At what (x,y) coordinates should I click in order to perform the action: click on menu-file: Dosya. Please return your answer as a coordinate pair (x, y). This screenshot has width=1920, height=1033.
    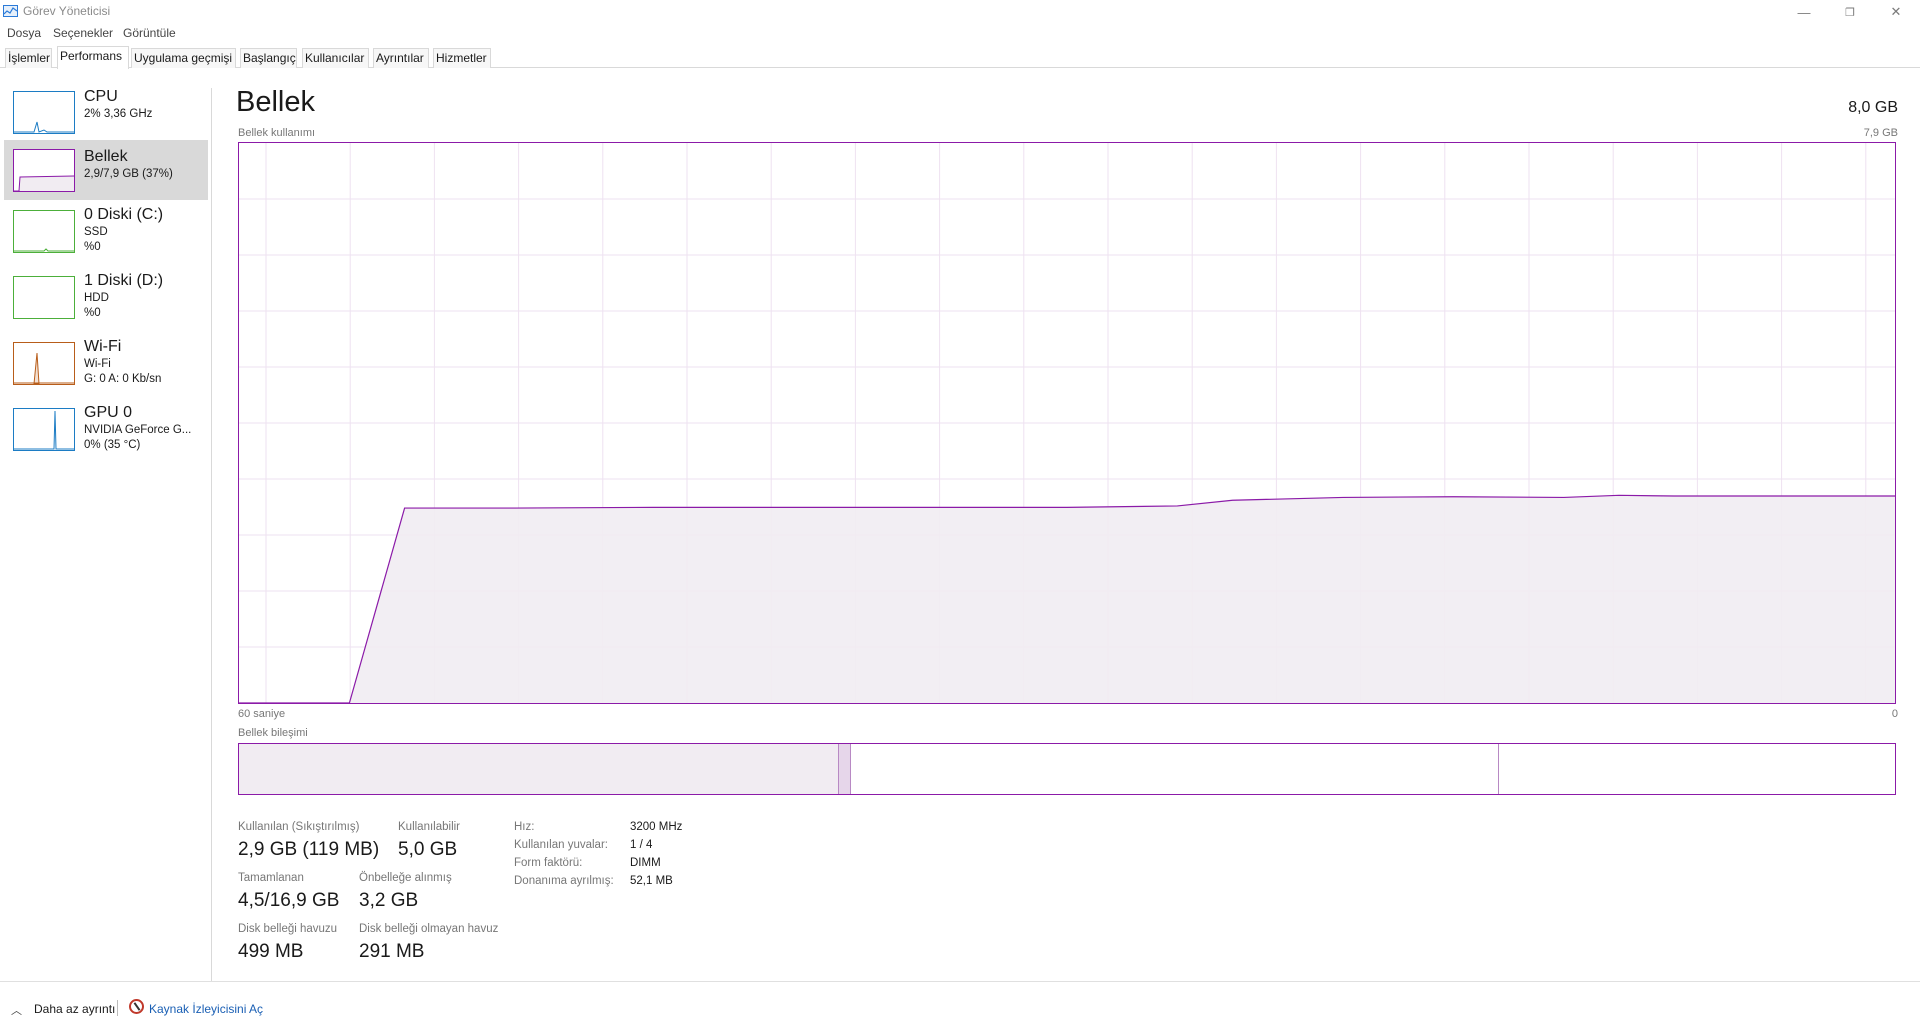
    Looking at the image, I should click on (24, 33).